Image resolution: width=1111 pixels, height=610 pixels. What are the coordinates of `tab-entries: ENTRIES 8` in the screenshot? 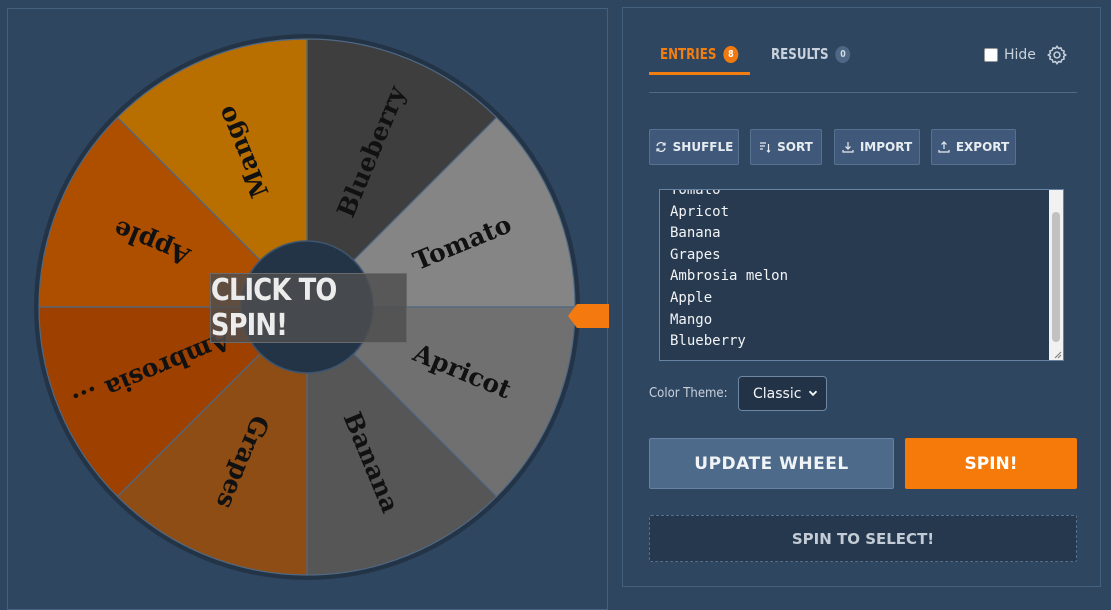 It's located at (699, 54).